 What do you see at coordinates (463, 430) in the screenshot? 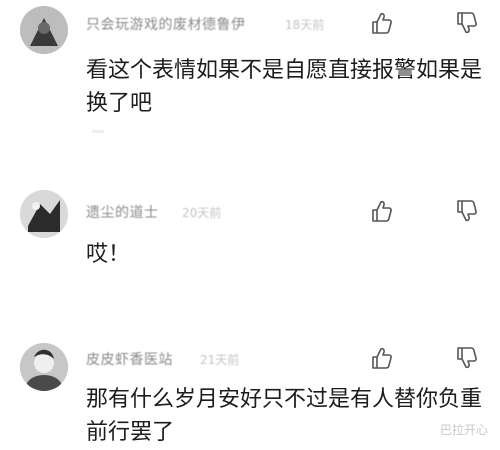
I see `watermark: 巴拉开心` at bounding box center [463, 430].